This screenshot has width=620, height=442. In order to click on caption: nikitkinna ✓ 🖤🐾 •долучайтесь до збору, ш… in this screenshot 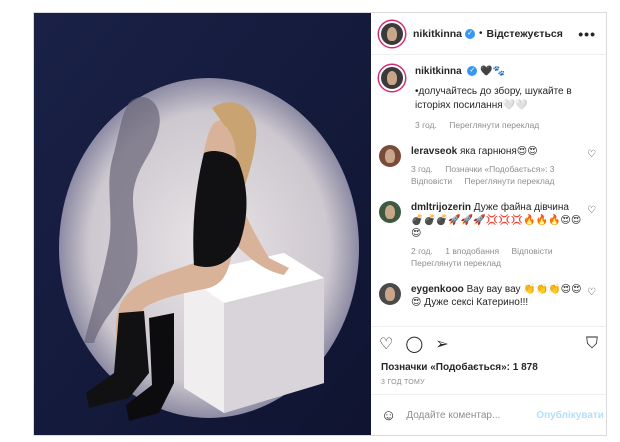, I will do `click(488, 98)`.